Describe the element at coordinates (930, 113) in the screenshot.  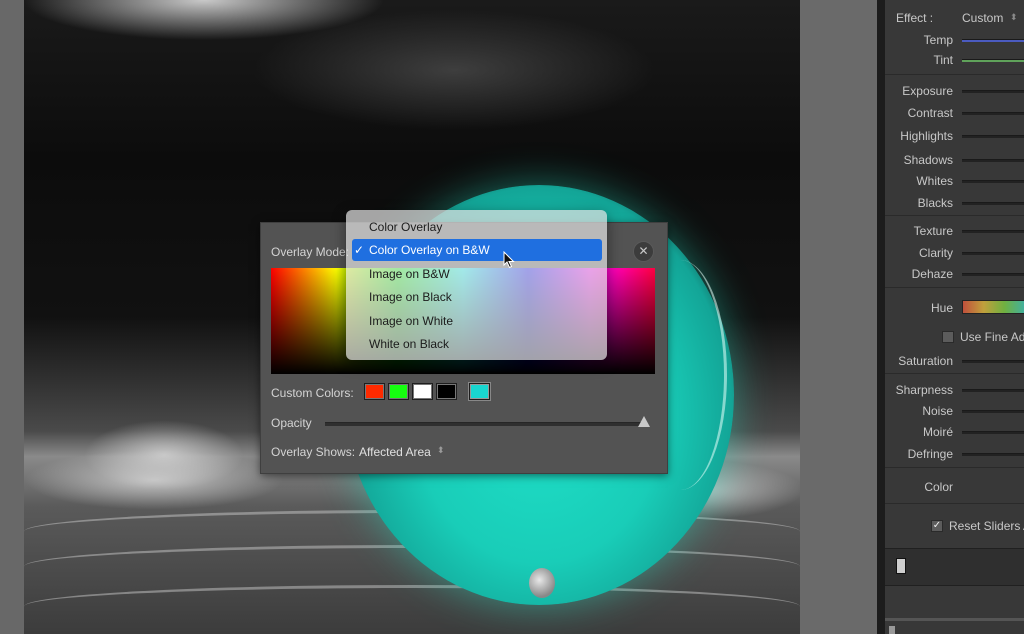
I see `slider-label-contrast: Contrast` at that location.